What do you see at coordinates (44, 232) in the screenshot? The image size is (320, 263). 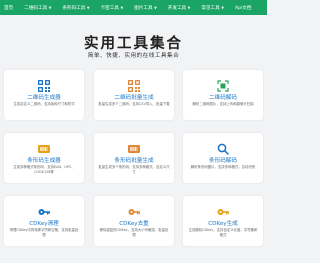 I see `tool-card-description: 清理CDKey中的特殊字符和空格，支持批量处理` at bounding box center [44, 232].